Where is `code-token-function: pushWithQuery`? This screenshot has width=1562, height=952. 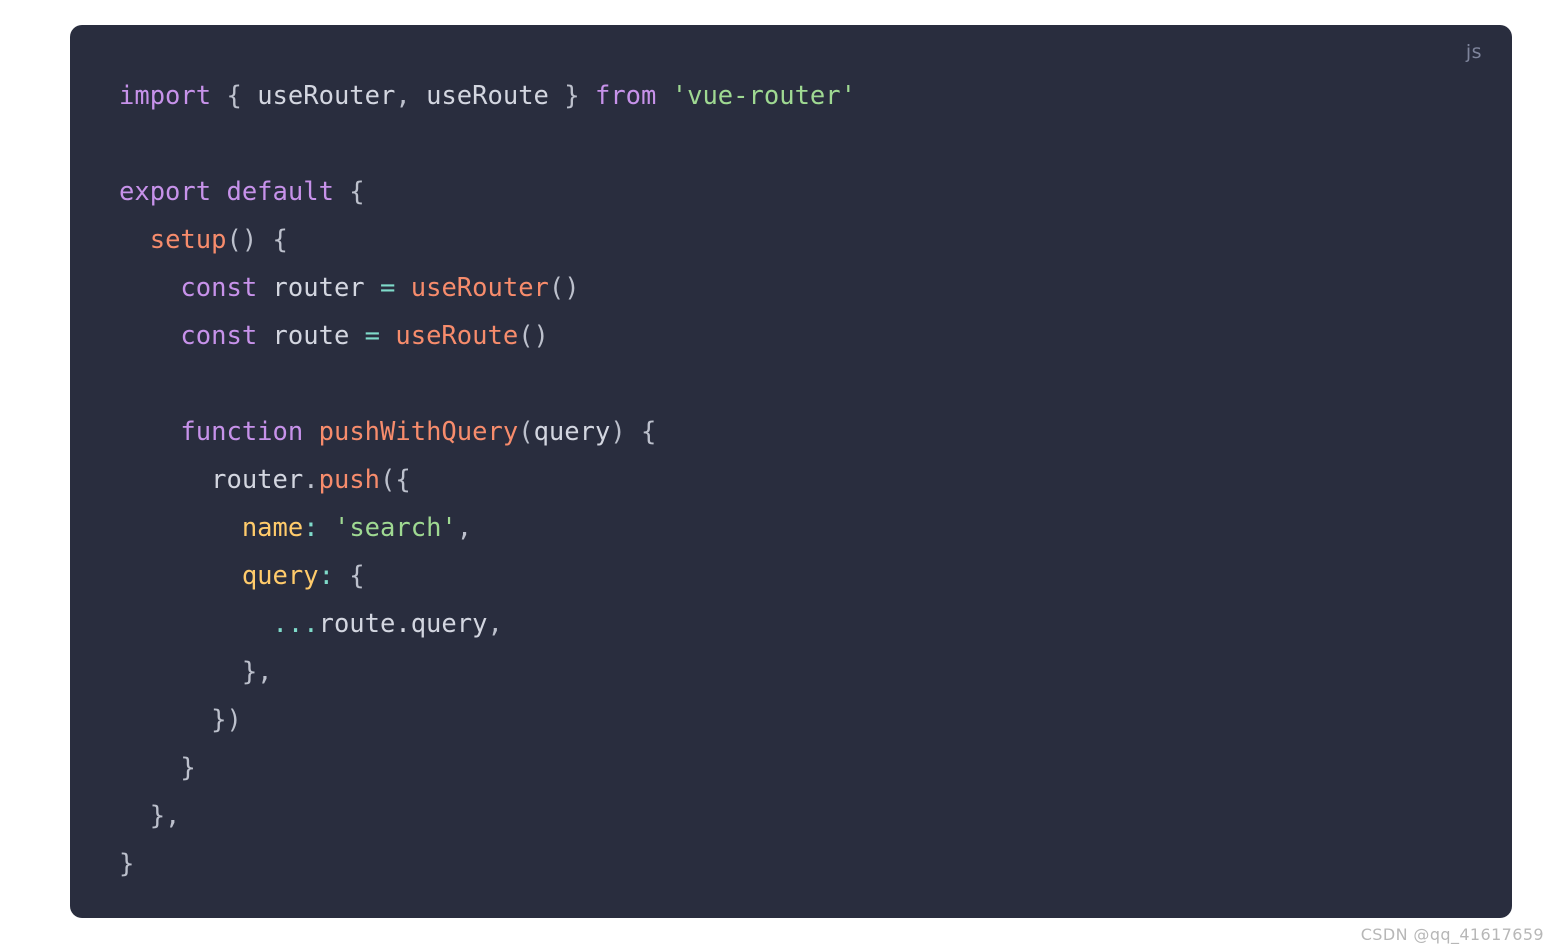 code-token-function: pushWithQuery is located at coordinates (418, 432).